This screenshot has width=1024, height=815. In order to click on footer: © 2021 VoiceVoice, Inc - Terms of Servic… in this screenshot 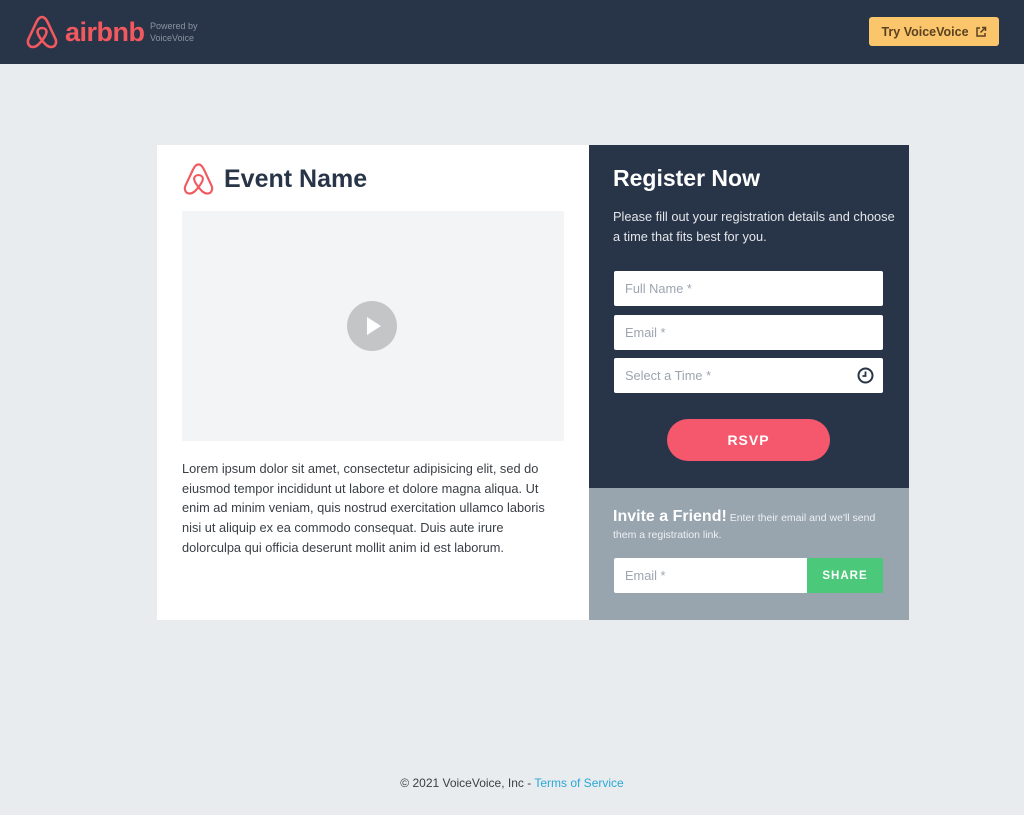, I will do `click(512, 783)`.